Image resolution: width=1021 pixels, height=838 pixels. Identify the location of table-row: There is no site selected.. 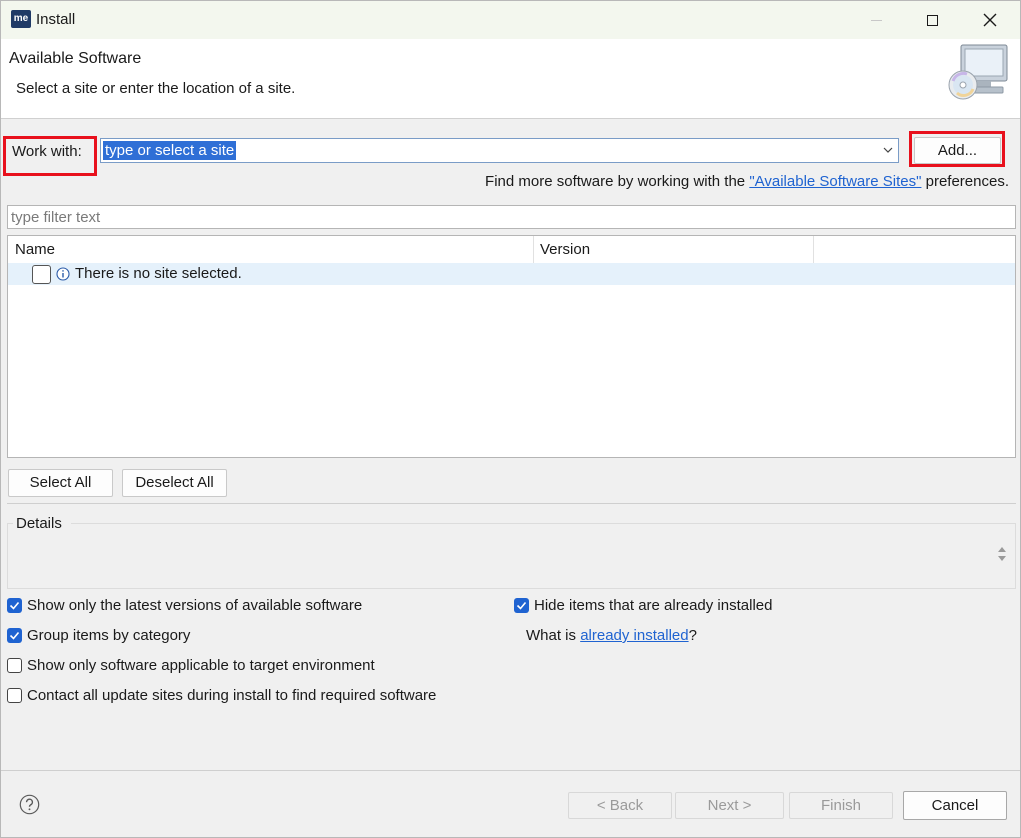
(511, 274).